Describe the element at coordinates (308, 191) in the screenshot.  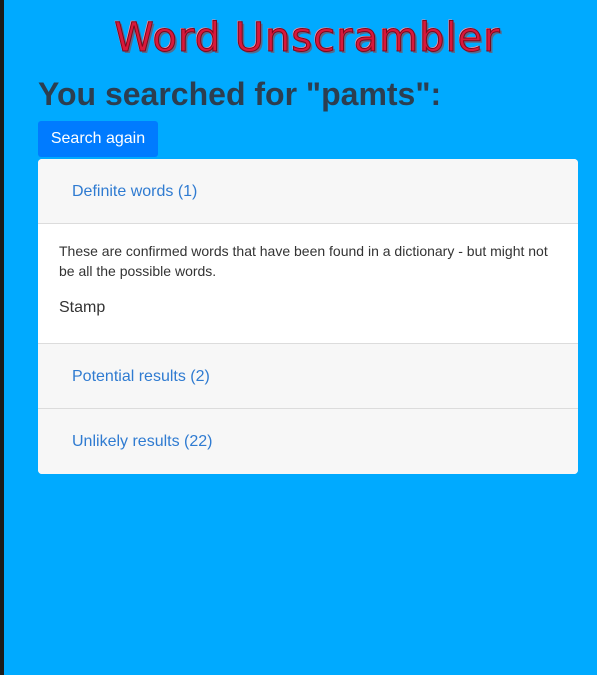
I see `definite-words-header: Definite words (1)` at that location.